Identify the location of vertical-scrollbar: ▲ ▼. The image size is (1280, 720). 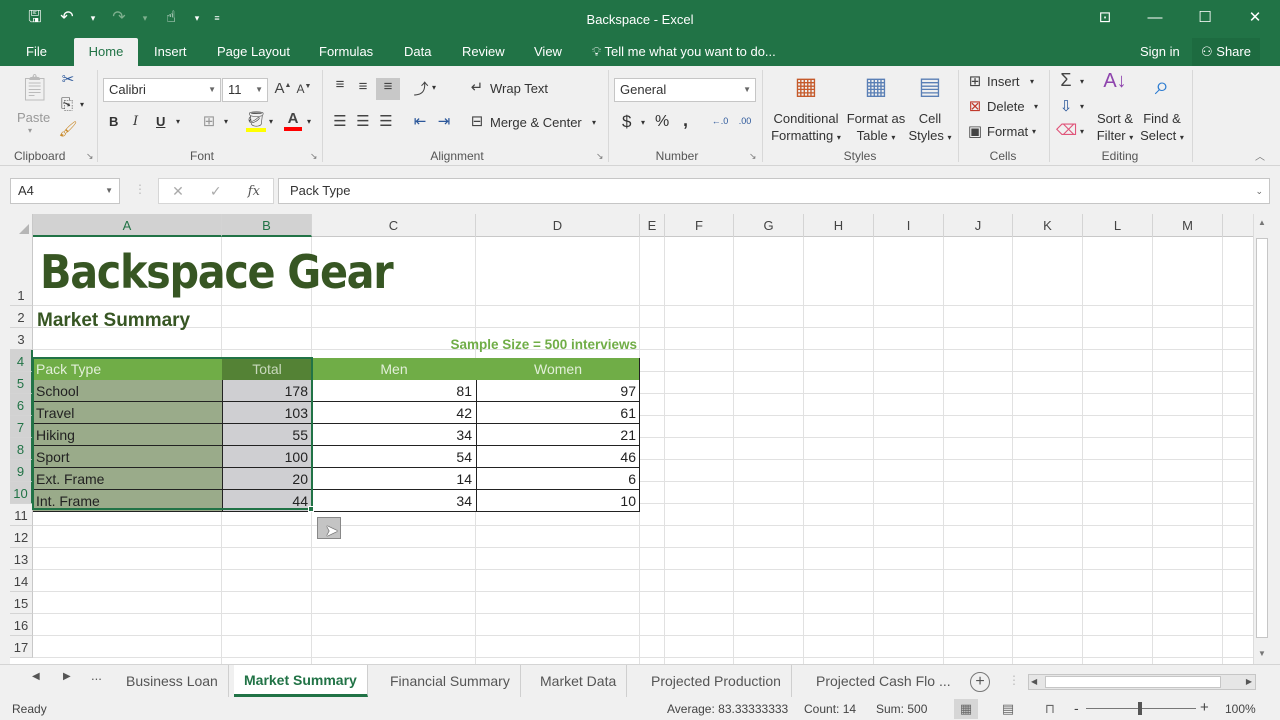
(1261, 439).